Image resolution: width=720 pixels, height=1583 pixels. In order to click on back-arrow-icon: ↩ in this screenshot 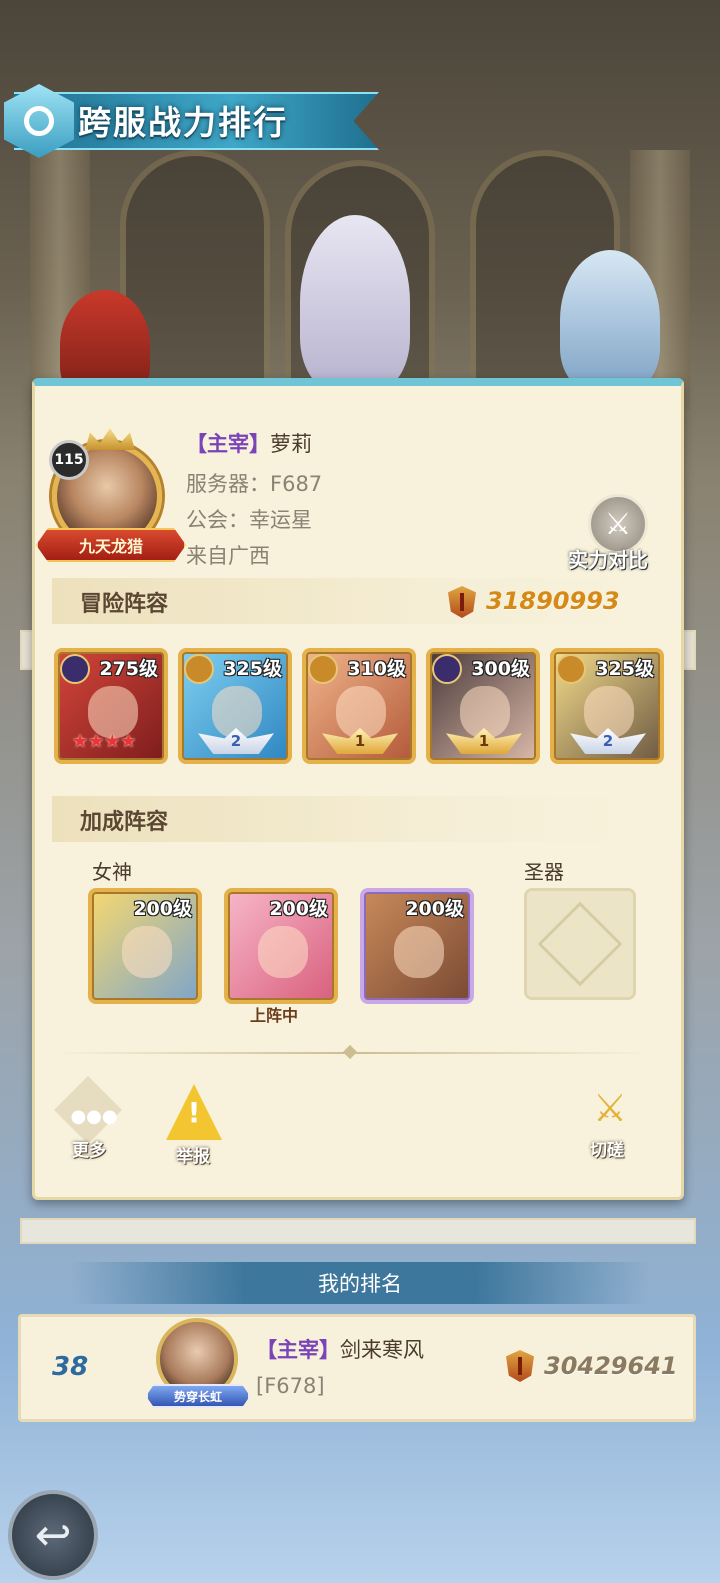, I will do `click(53, 1535)`.